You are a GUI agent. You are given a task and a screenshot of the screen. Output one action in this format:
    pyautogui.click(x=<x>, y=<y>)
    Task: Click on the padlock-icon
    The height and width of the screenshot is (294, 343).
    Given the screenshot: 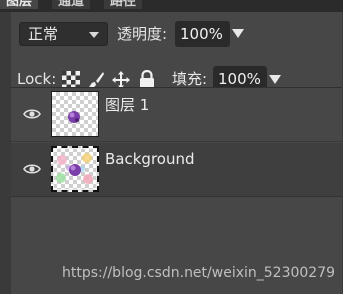 What is the action you would take?
    pyautogui.click(x=147, y=79)
    